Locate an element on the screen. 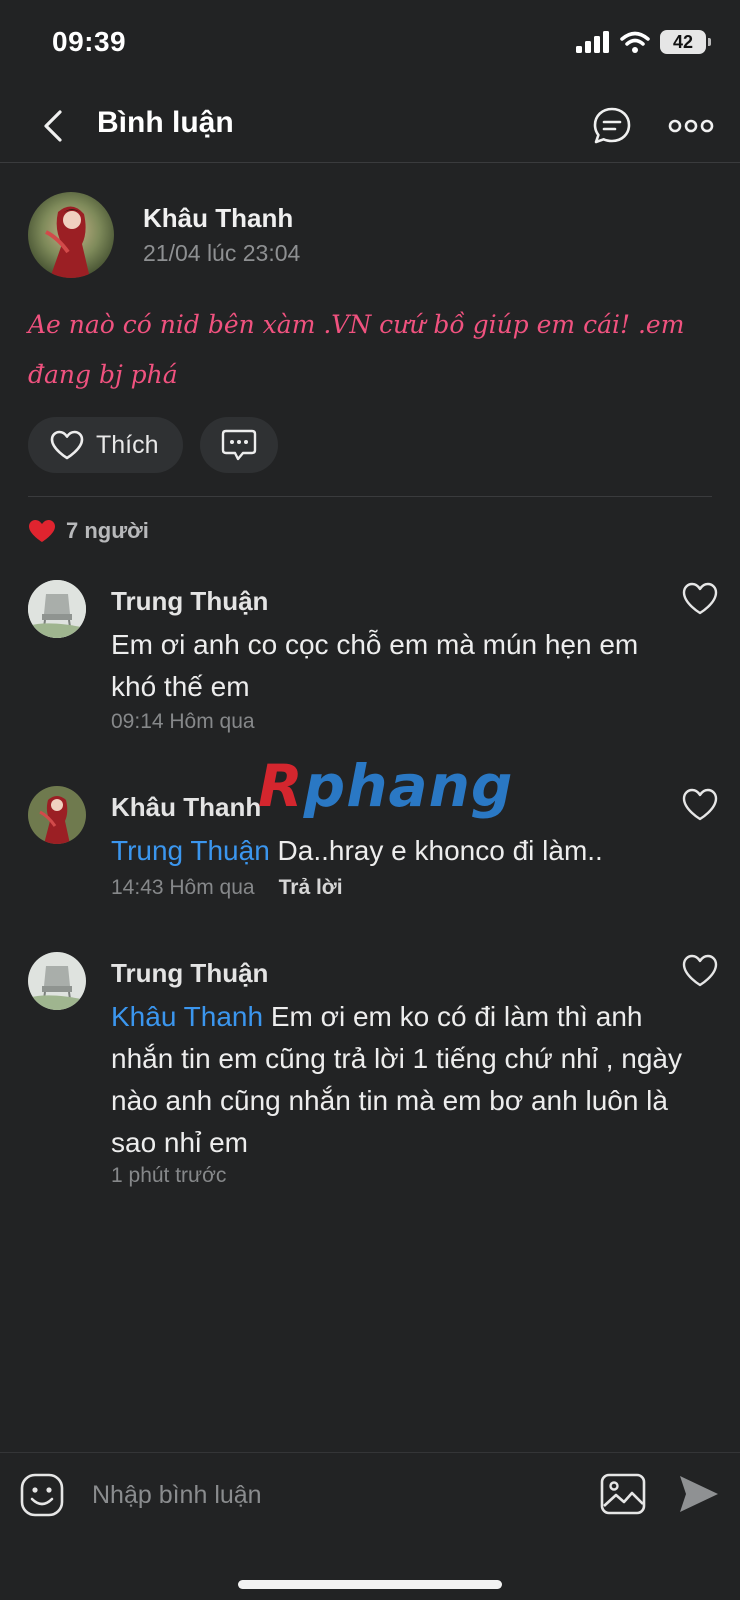  back-arrow-icon is located at coordinates (54, 126).